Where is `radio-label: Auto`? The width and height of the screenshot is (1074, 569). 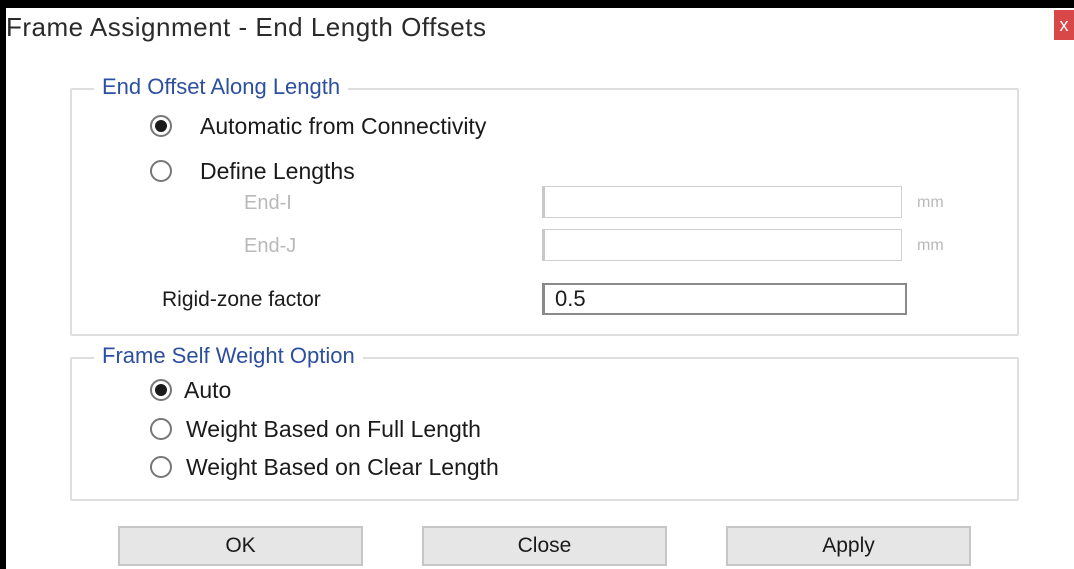 radio-label: Auto is located at coordinates (208, 389).